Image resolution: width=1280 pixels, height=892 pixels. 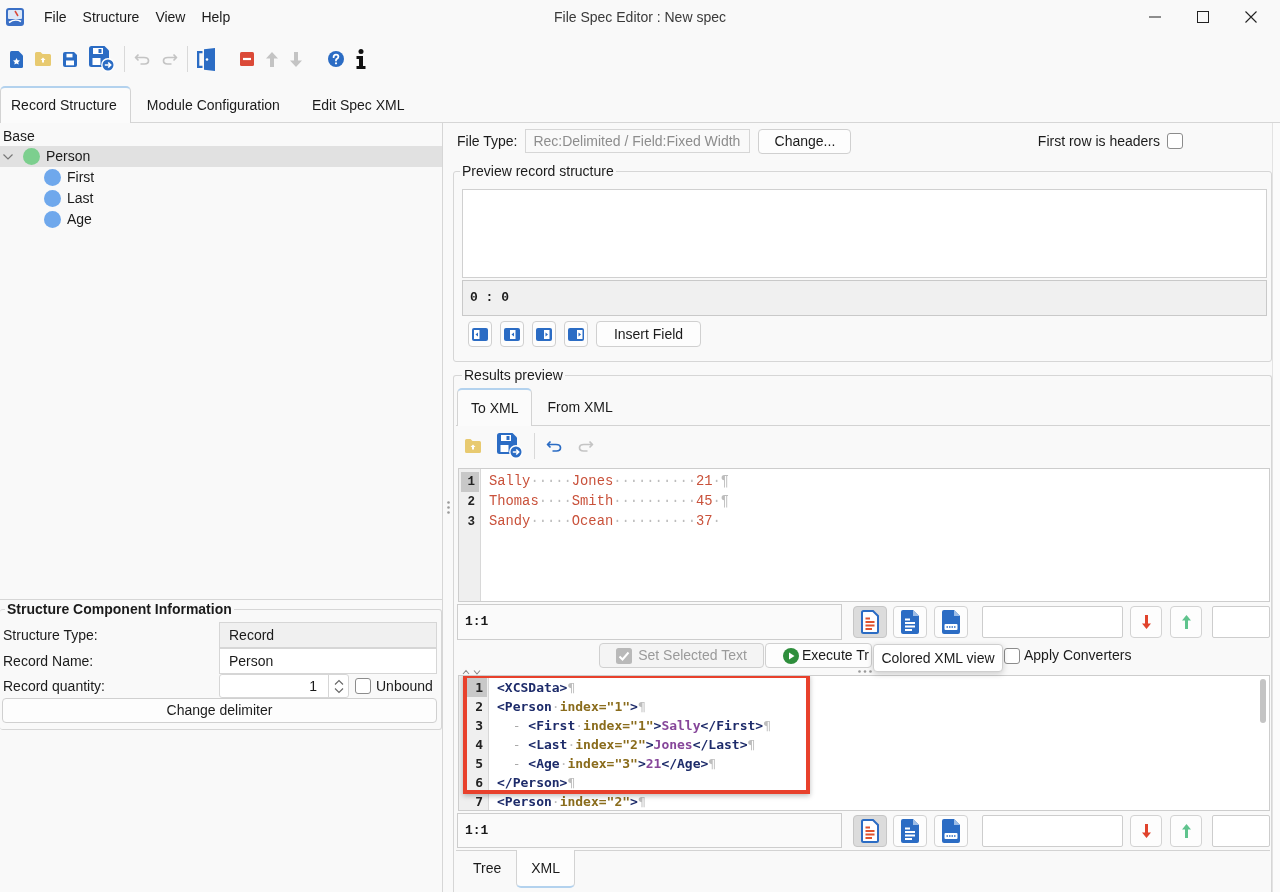 I want to click on up-arrow-icon, so click(x=1186, y=622).